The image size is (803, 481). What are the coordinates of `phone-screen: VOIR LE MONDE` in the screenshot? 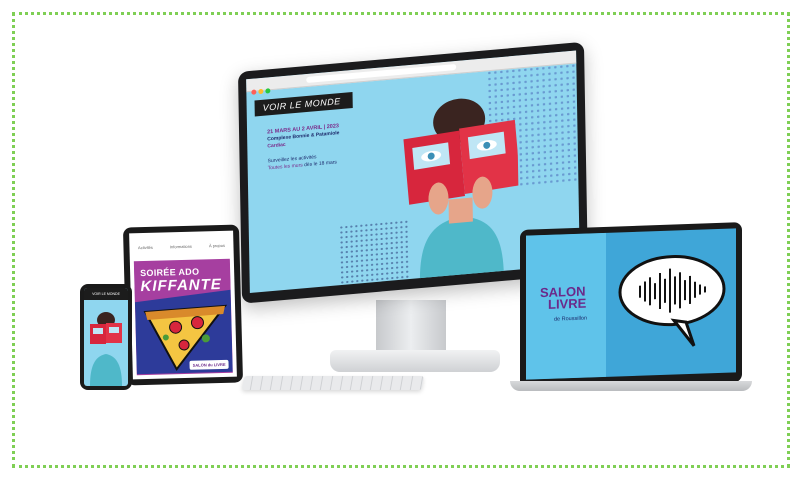 It's located at (106, 337).